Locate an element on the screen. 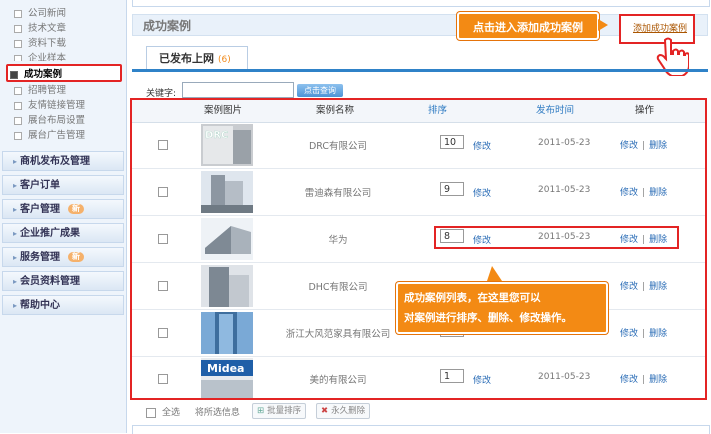 Image resolution: width=711 pixels, height=434 pixels. sort-icon: ⊞ is located at coordinates (261, 411).